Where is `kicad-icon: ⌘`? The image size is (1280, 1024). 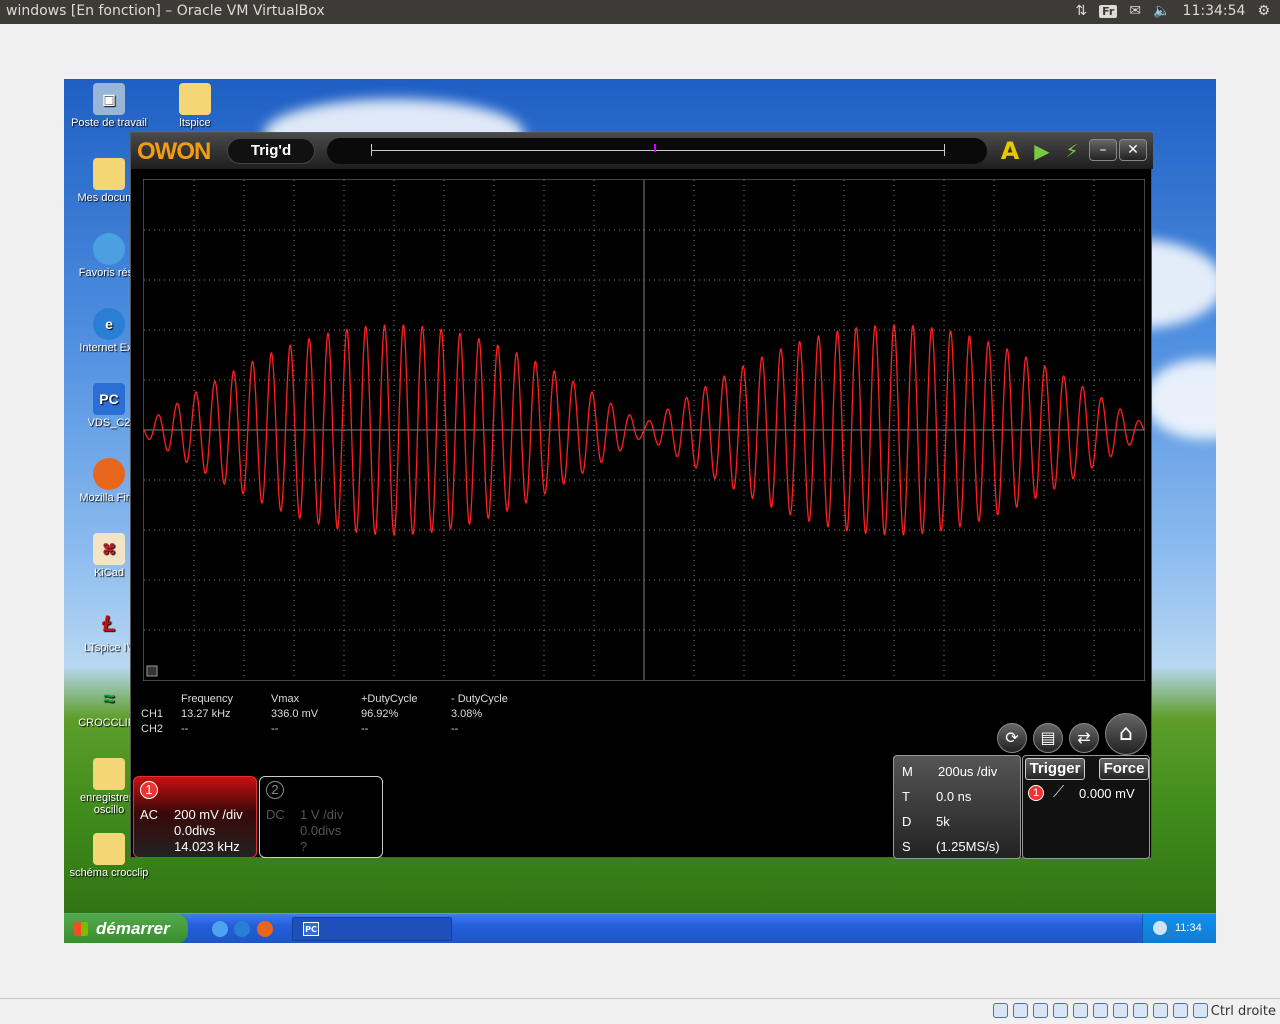
kicad-icon: ⌘ is located at coordinates (109, 549).